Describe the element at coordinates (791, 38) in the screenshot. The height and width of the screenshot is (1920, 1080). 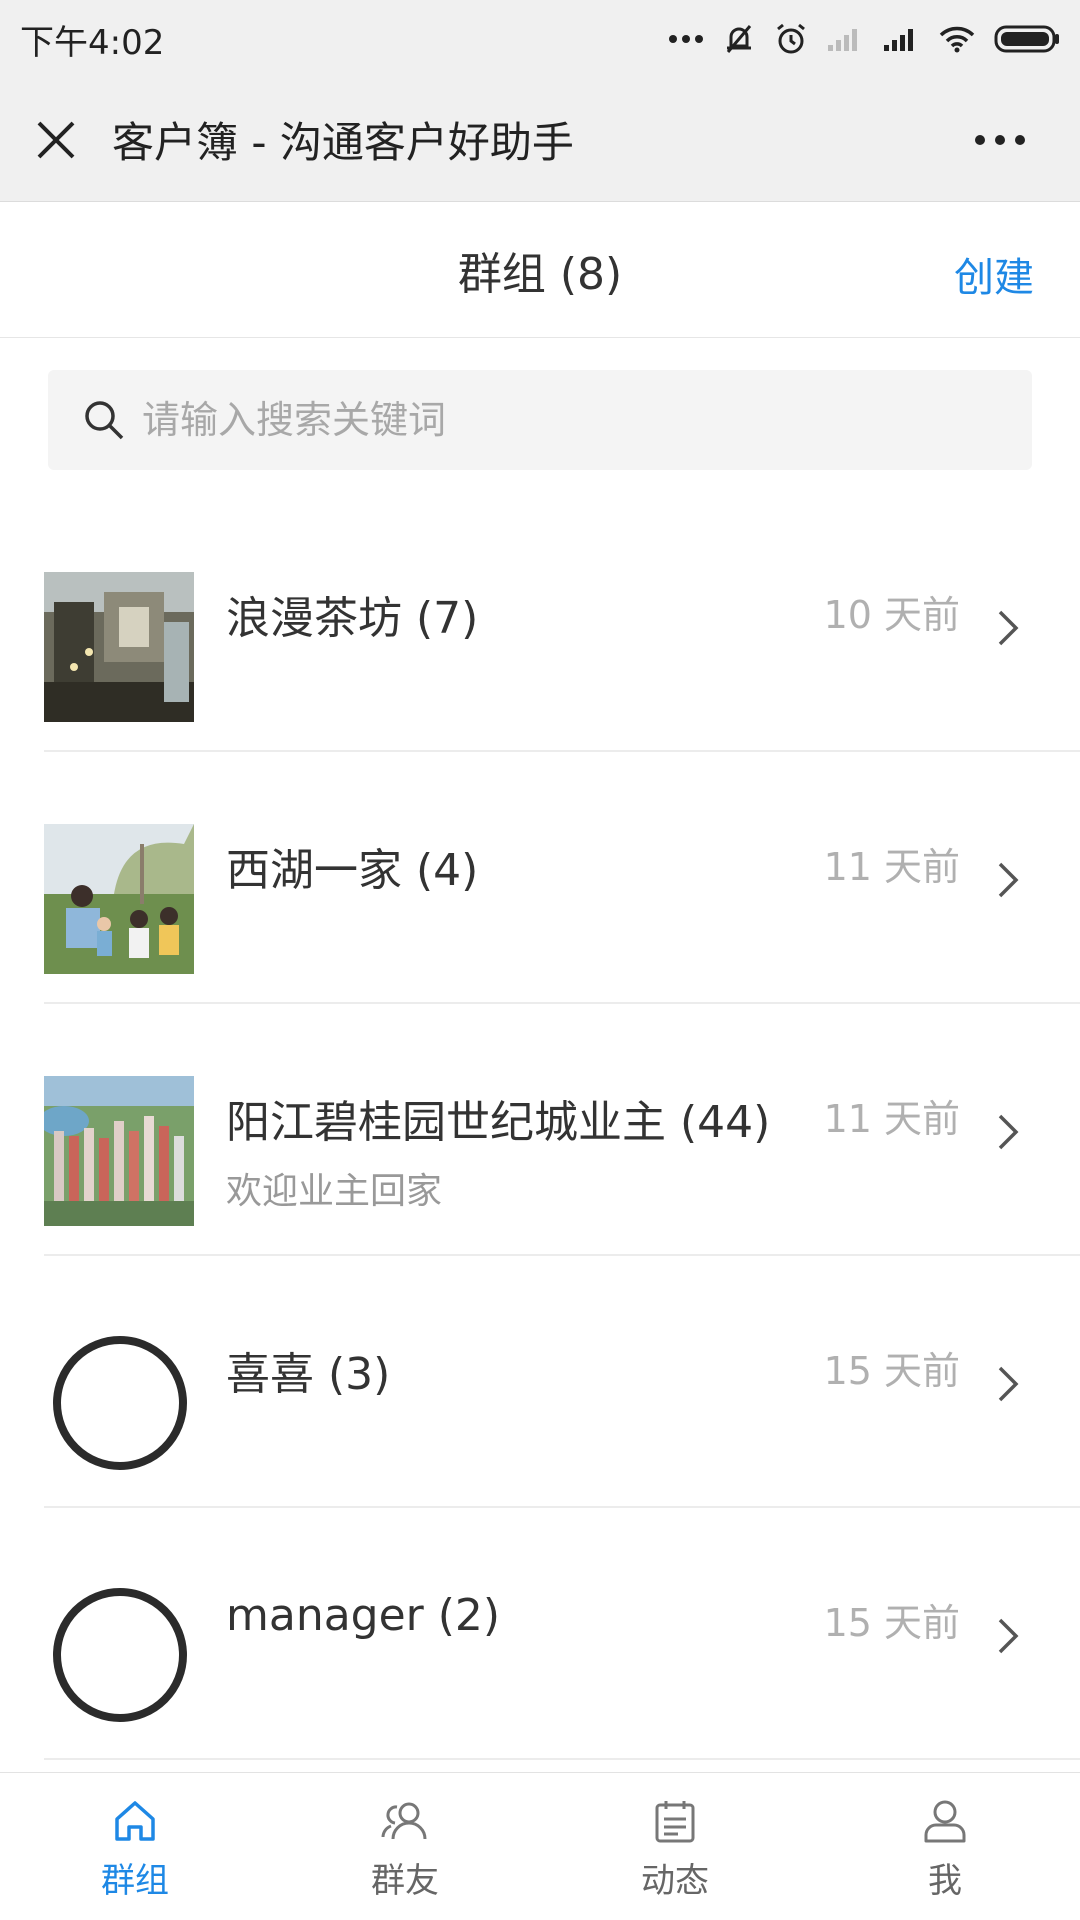
I see `alarm-icon` at that location.